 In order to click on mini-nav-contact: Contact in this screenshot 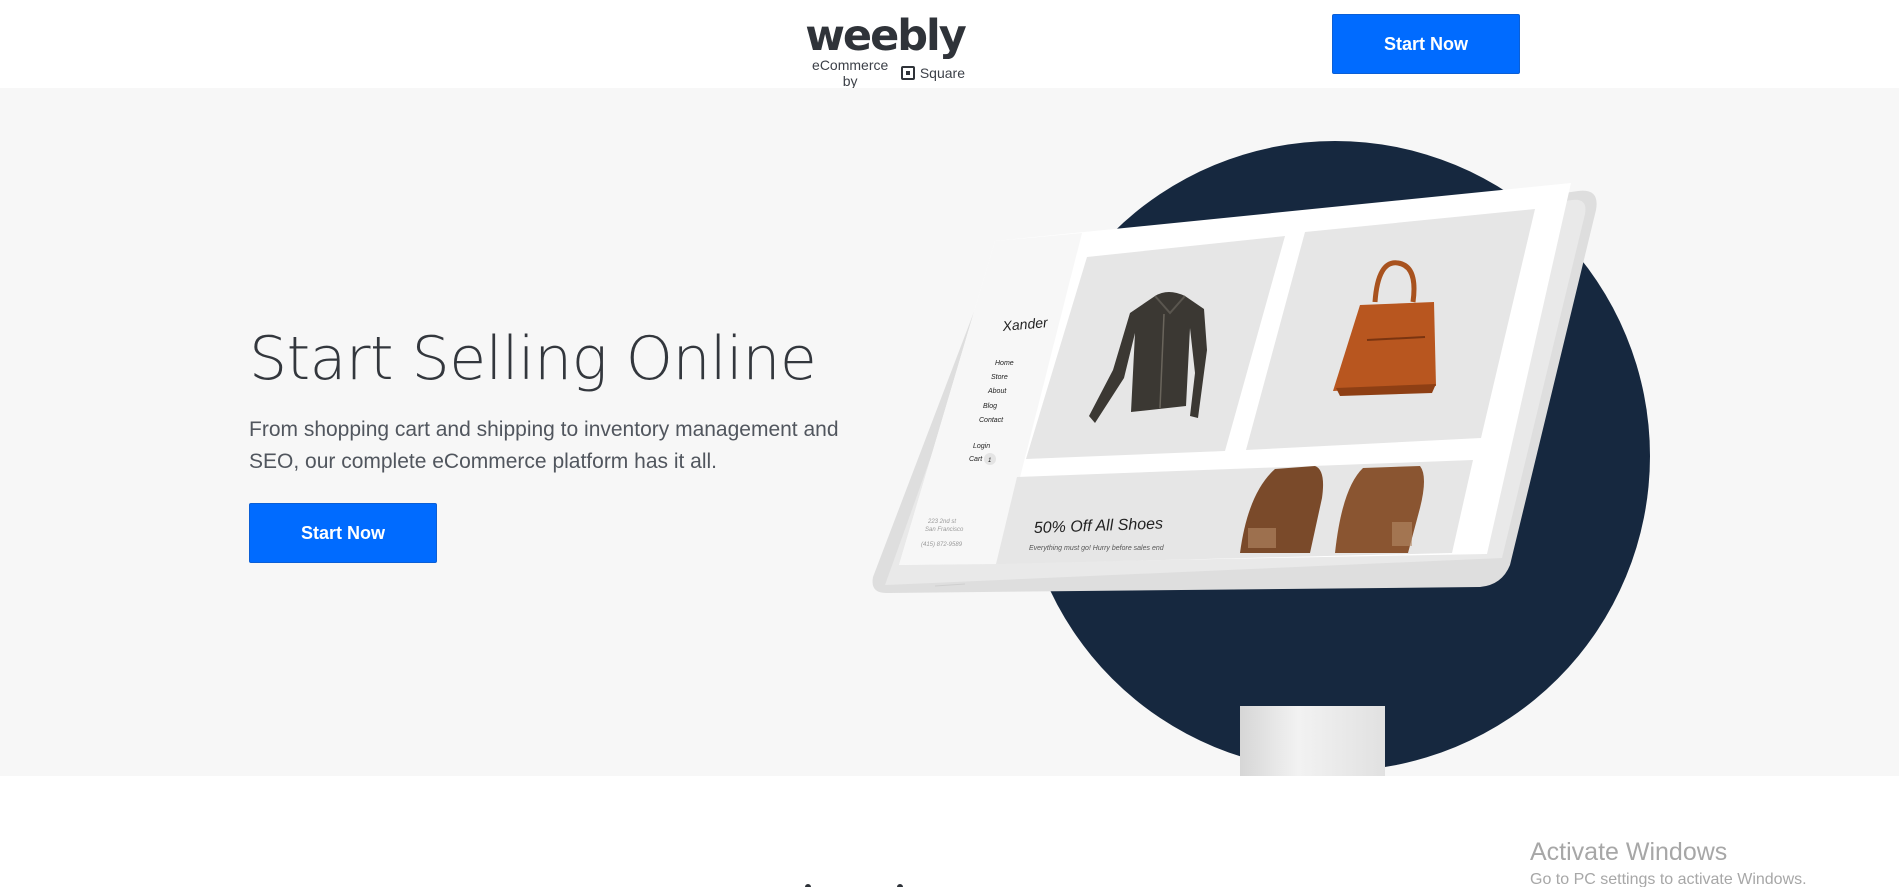, I will do `click(991, 420)`.